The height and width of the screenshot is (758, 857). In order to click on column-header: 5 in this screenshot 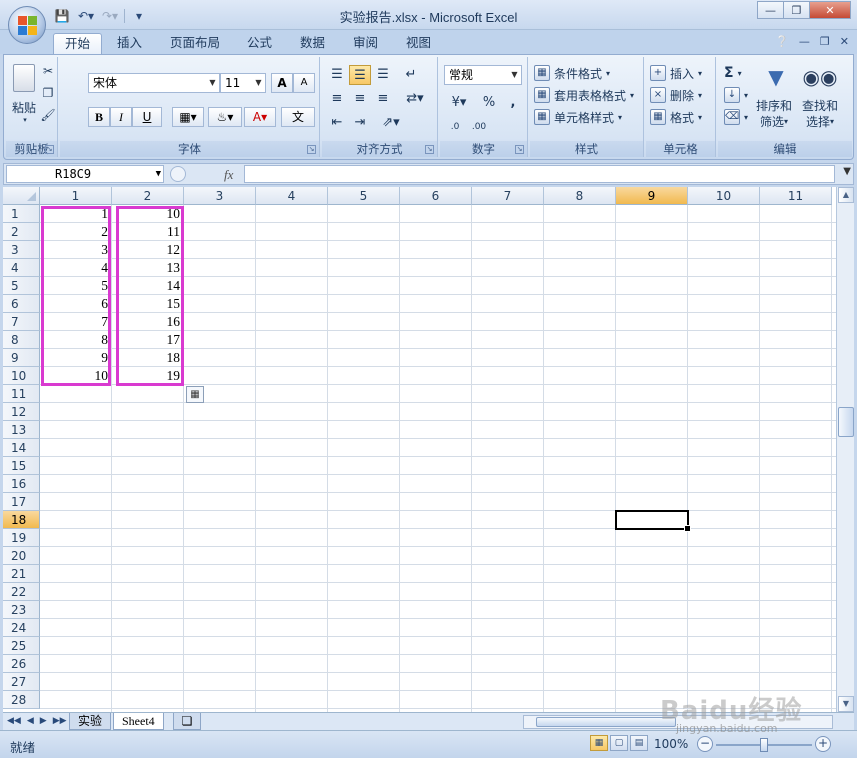, I will do `click(364, 196)`.